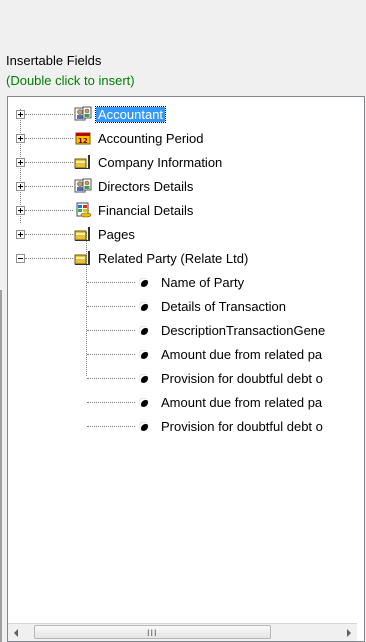  What do you see at coordinates (173, 258) in the screenshot?
I see `tree-node-label: Related Party (Relate Ltd)` at bounding box center [173, 258].